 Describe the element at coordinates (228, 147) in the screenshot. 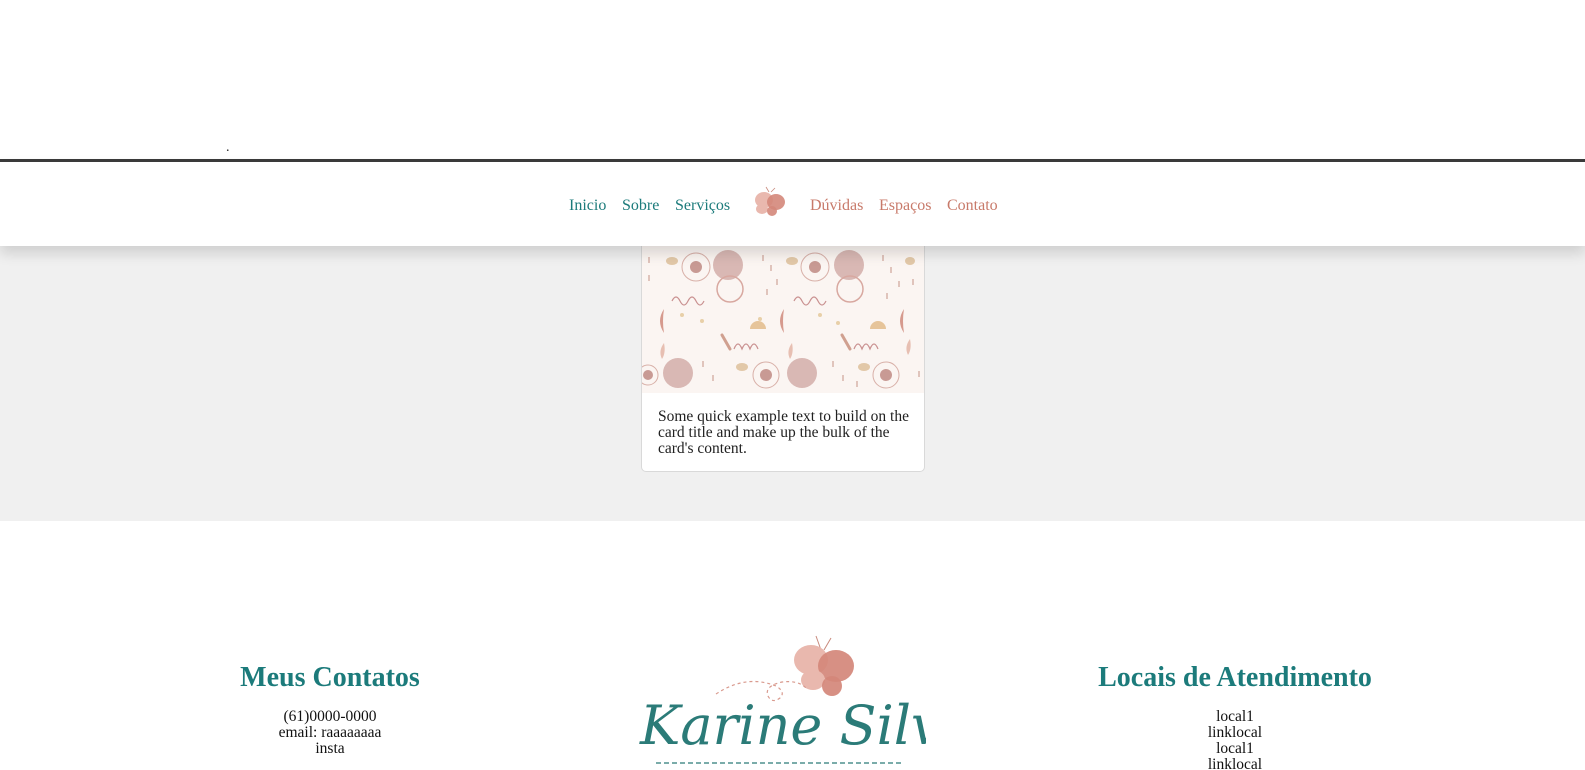

I see `stray-mark: .` at that location.